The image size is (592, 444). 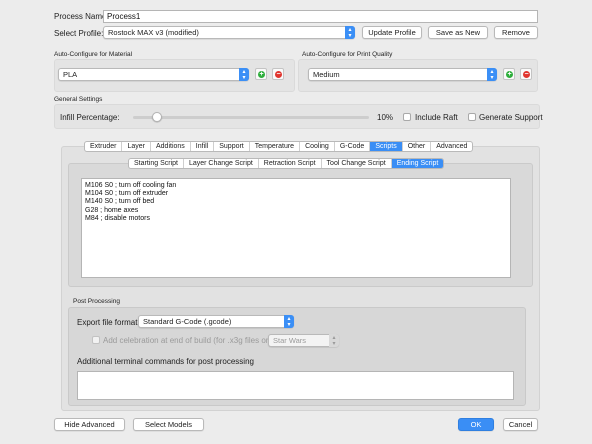 What do you see at coordinates (458, 32) in the screenshot?
I see `save-as-new-button: Save as New` at bounding box center [458, 32].